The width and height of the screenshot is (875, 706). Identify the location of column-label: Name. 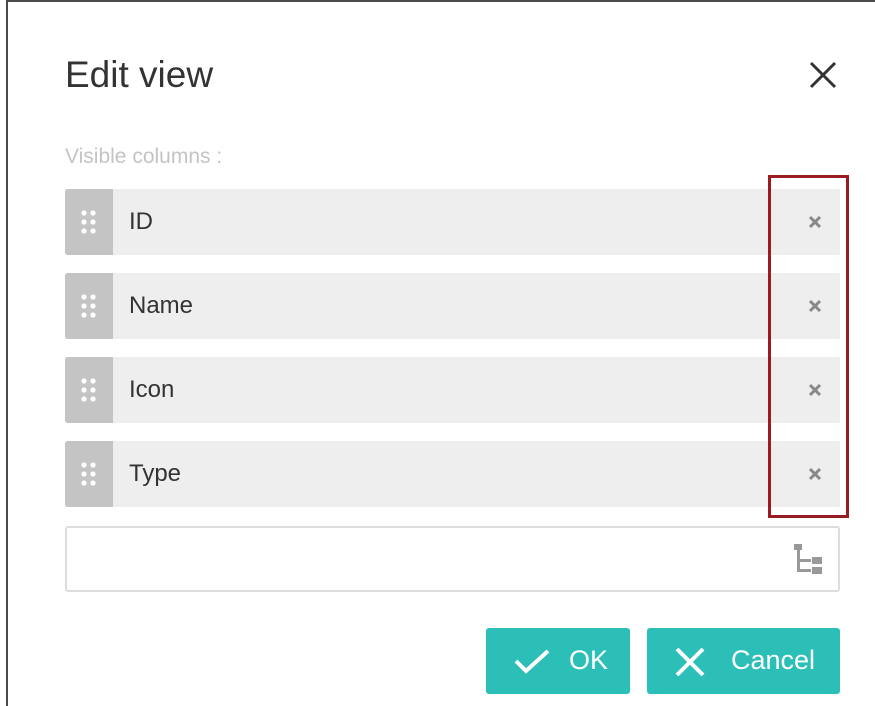
(161, 305).